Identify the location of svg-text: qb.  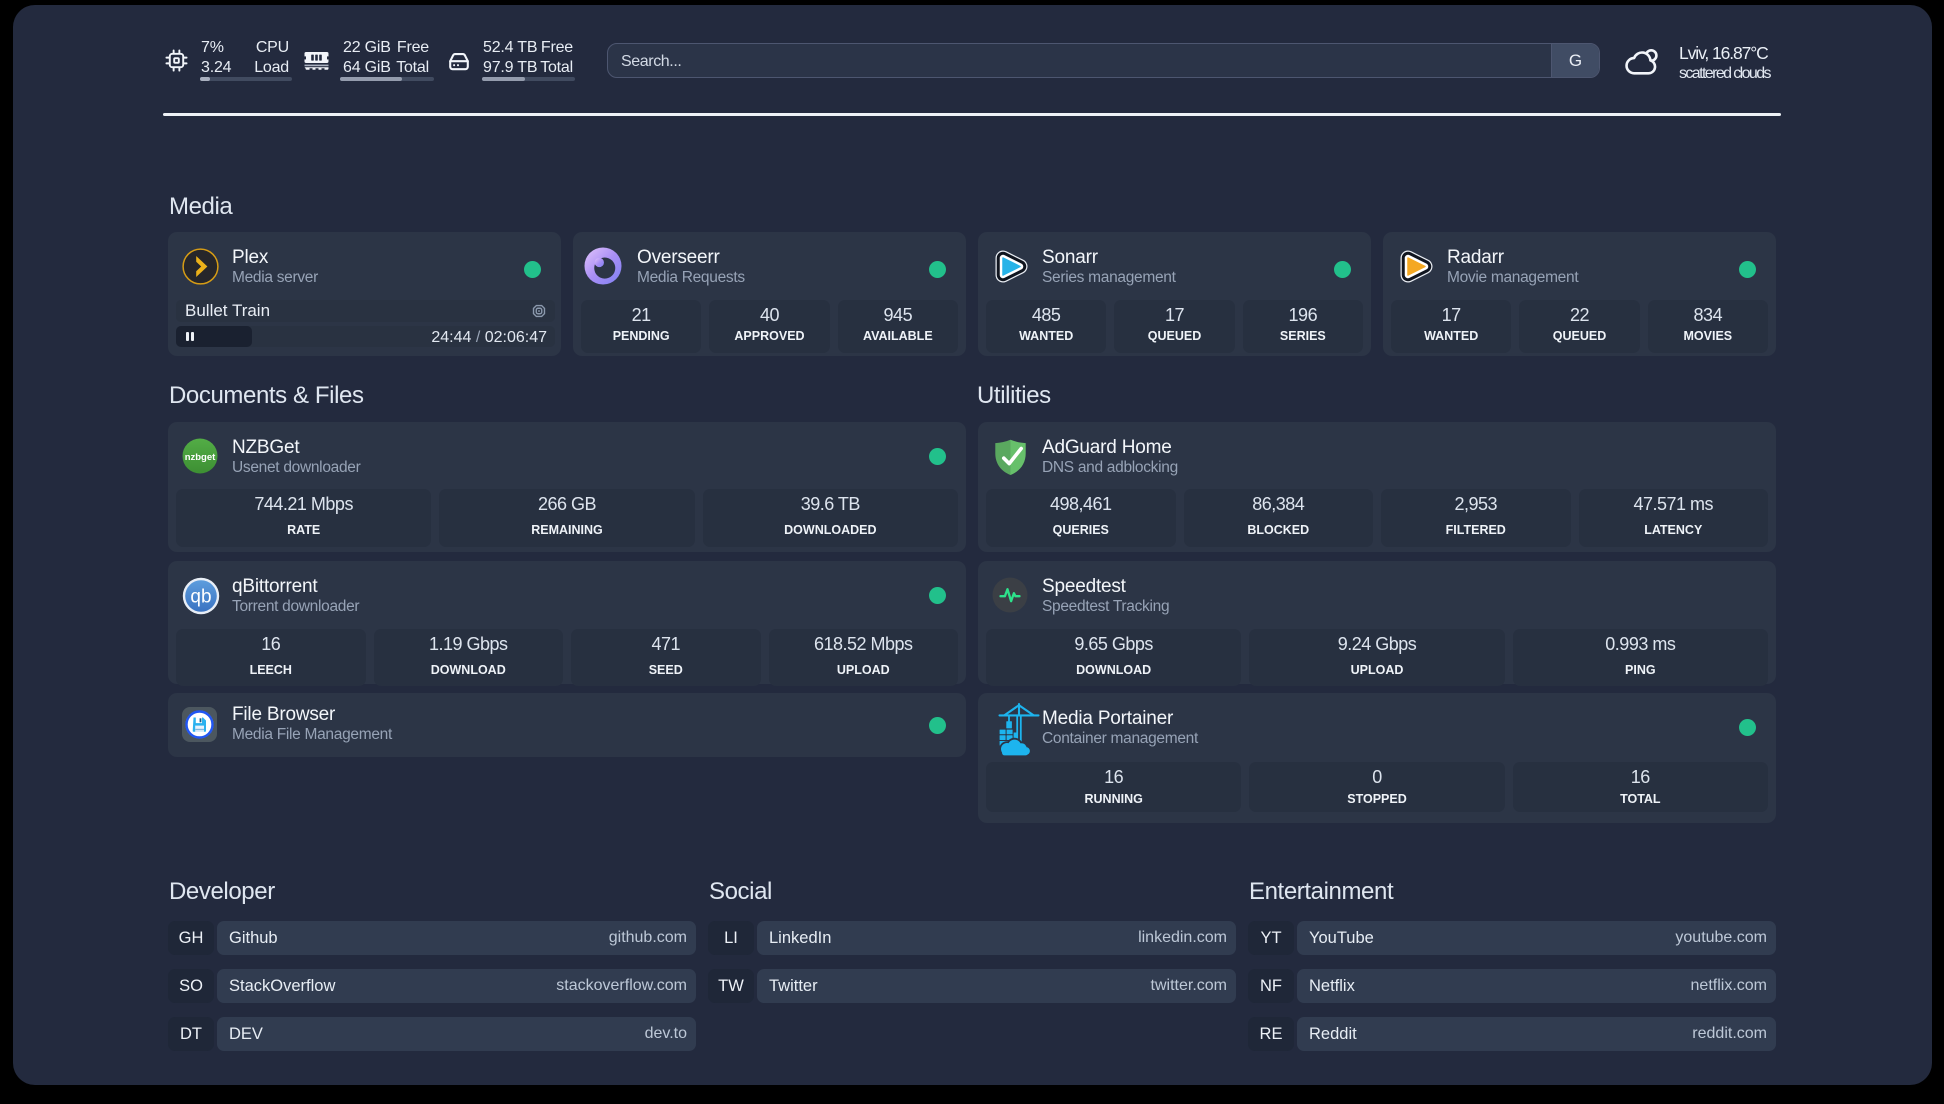
(200, 597).